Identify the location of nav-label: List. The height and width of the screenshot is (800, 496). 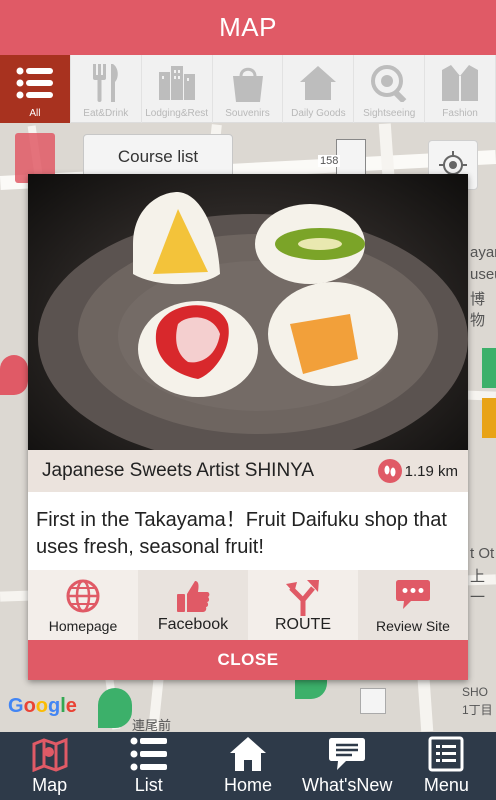
(148, 785).